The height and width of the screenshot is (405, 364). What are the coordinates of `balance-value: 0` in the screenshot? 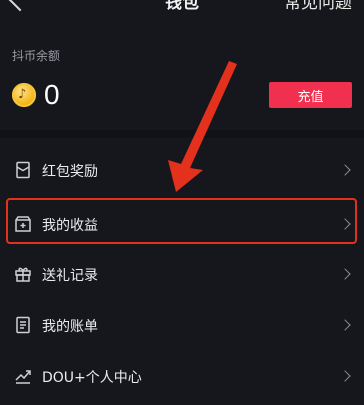 It's located at (52, 94).